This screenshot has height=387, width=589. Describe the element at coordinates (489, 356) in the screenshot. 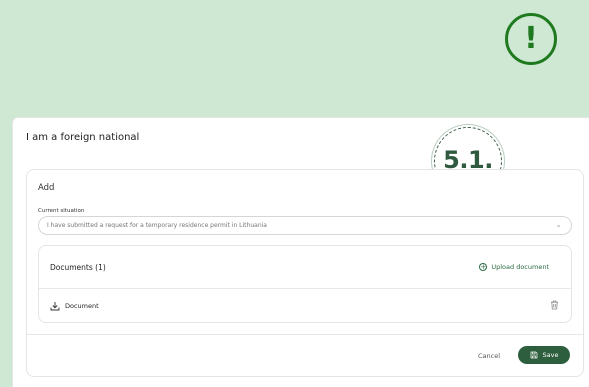

I see `cancel-button: Cancel` at that location.